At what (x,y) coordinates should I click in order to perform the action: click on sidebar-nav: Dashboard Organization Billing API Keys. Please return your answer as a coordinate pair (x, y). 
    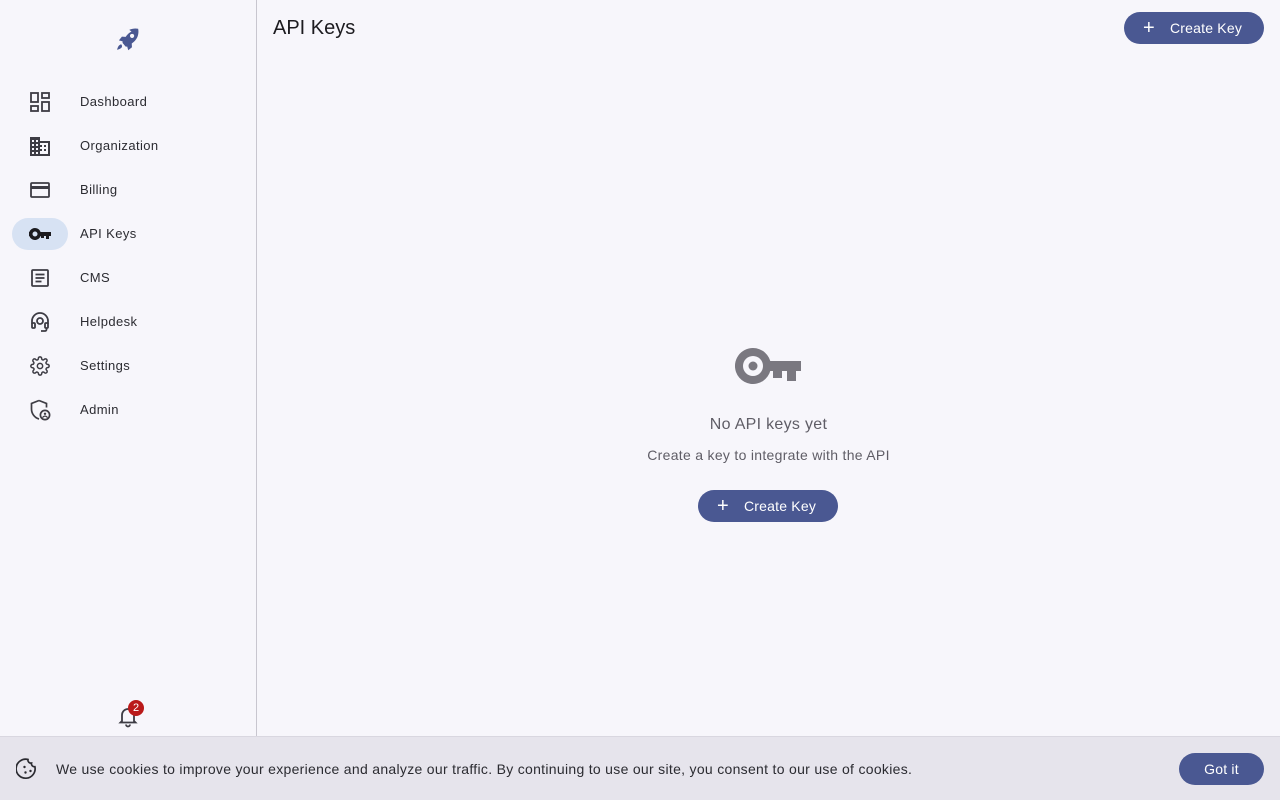
    Looking at the image, I should click on (128, 256).